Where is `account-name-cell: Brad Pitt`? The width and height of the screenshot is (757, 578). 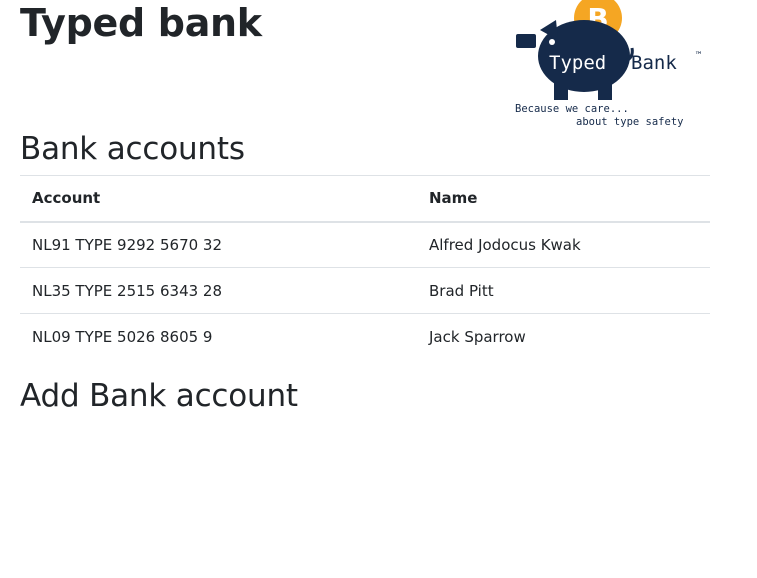 account-name-cell: Brad Pitt is located at coordinates (461, 290).